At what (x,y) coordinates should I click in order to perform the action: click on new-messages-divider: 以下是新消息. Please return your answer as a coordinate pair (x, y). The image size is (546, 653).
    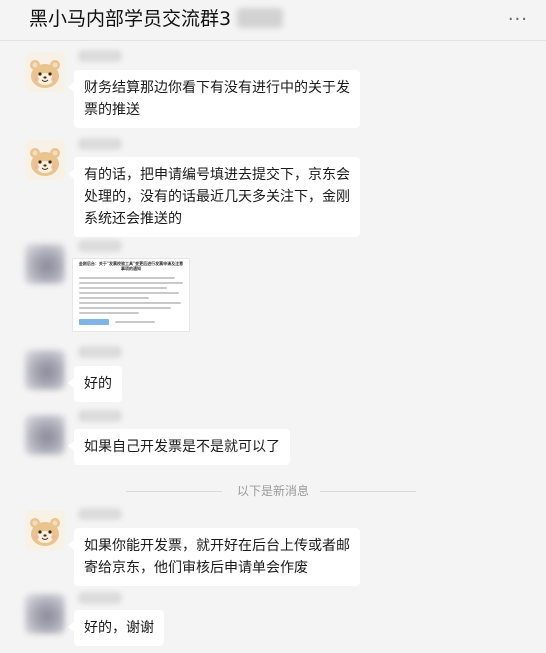
    Looking at the image, I should click on (273, 491).